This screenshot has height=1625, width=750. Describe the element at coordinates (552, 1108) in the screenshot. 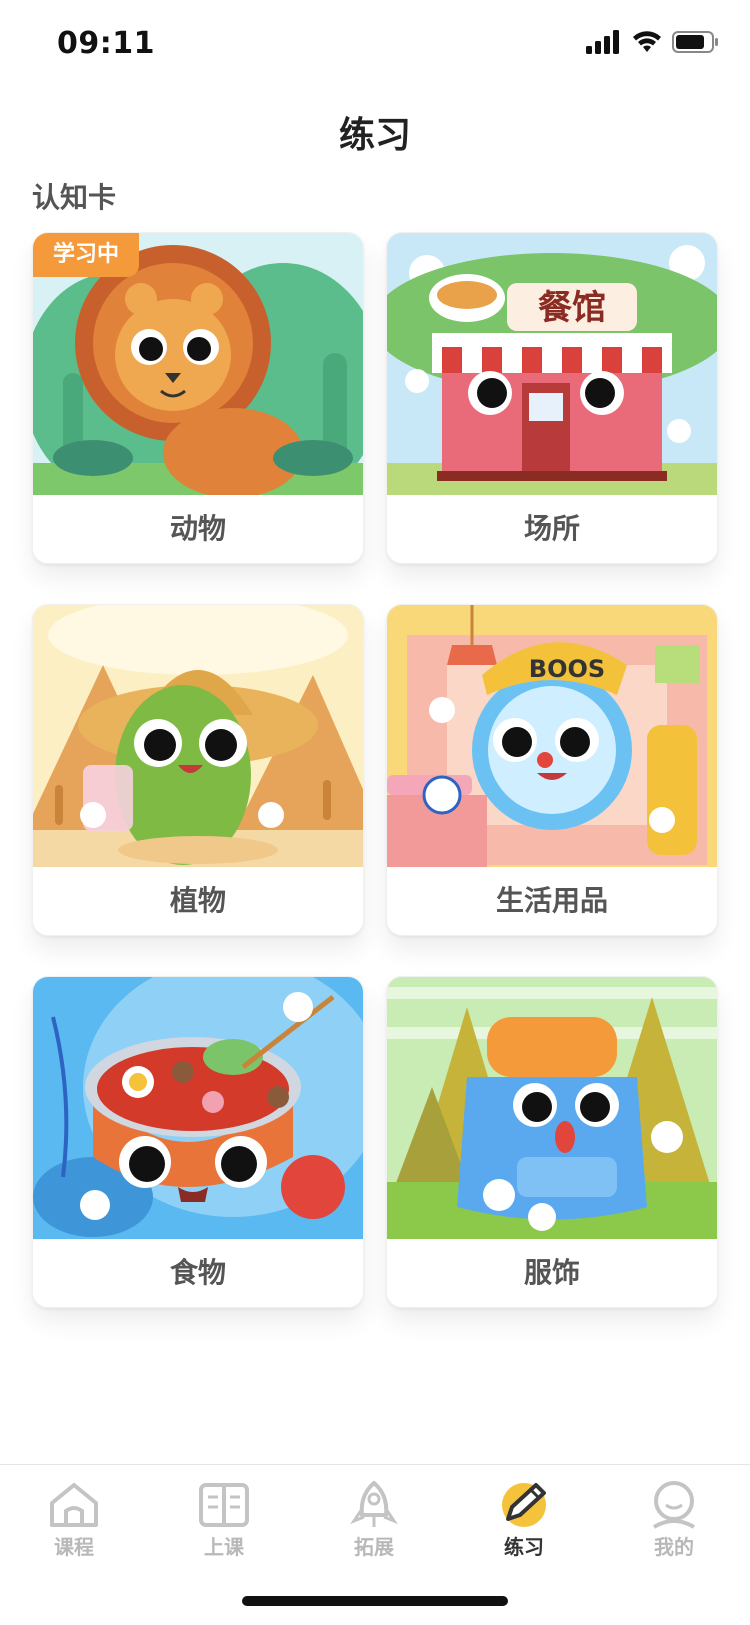

I see `backpack-illustration` at that location.